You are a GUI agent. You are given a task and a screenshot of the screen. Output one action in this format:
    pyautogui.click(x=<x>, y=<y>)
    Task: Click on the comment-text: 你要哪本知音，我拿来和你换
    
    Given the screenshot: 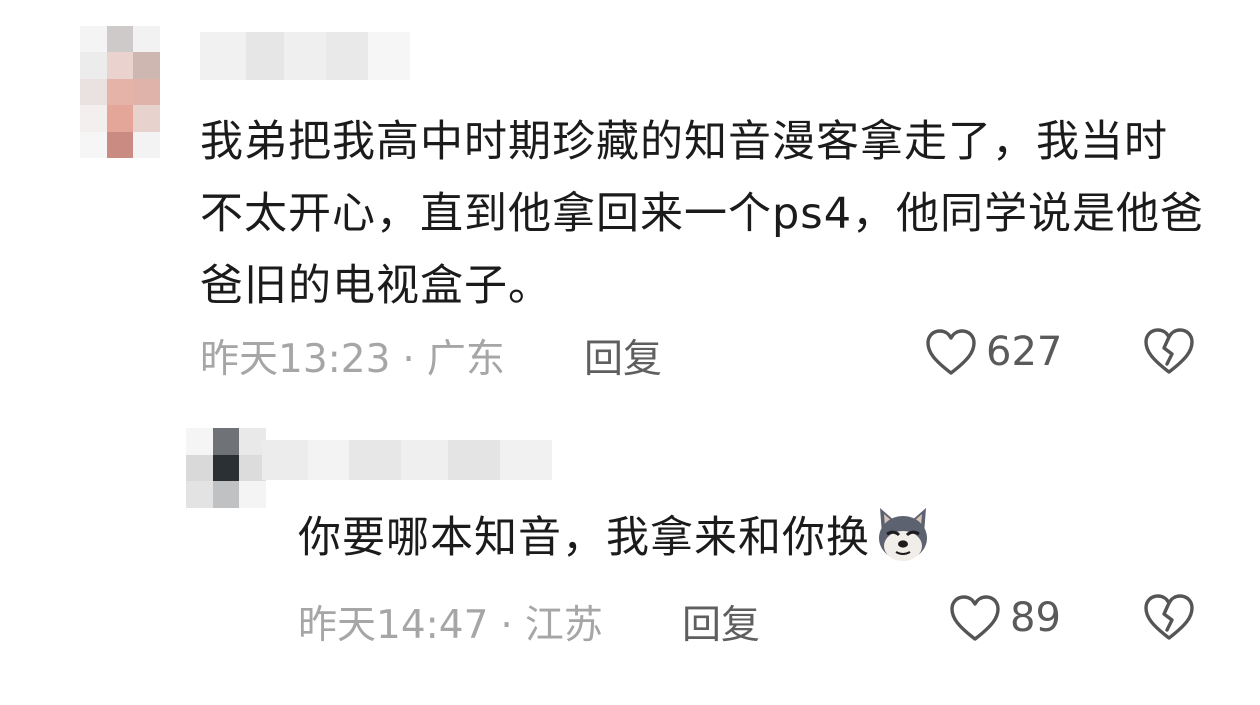 What is the action you would take?
    pyautogui.click(x=658, y=538)
    